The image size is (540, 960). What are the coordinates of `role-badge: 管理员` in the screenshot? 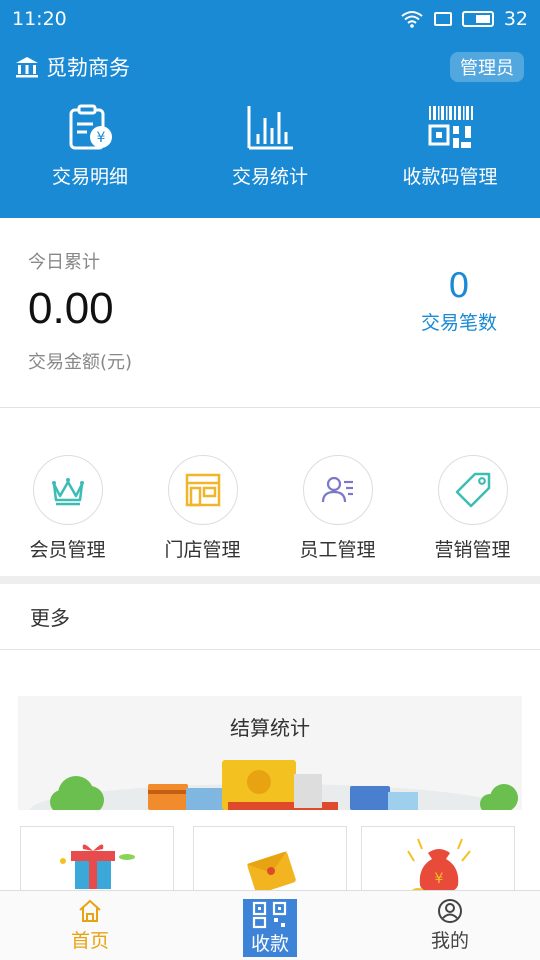 It's located at (487, 67).